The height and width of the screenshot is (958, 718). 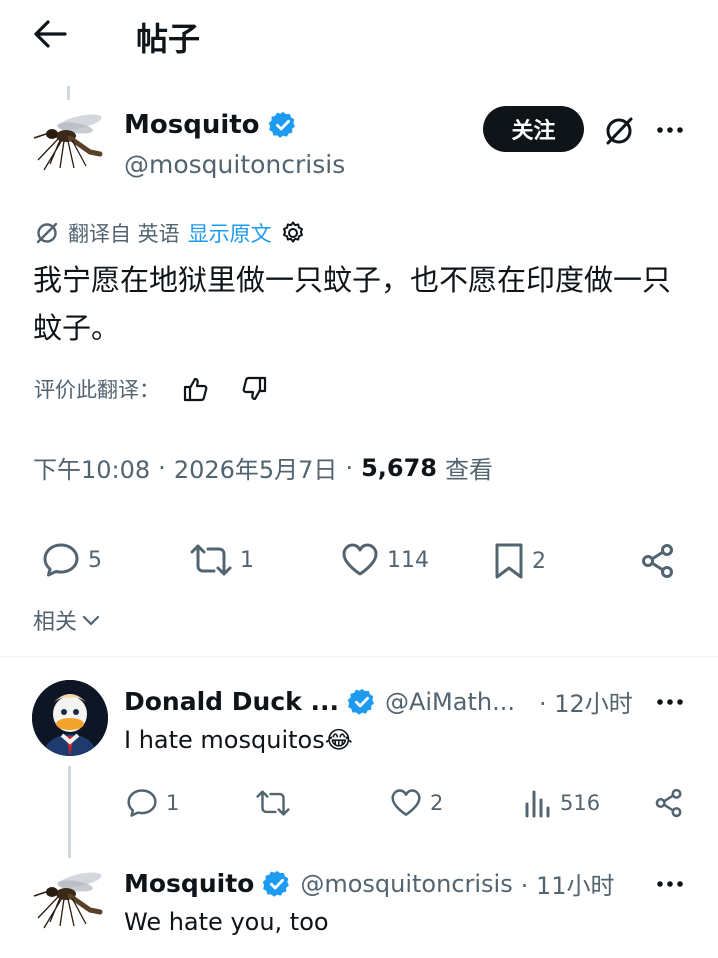 I want to click on reply-button: 5, so click(x=72, y=560).